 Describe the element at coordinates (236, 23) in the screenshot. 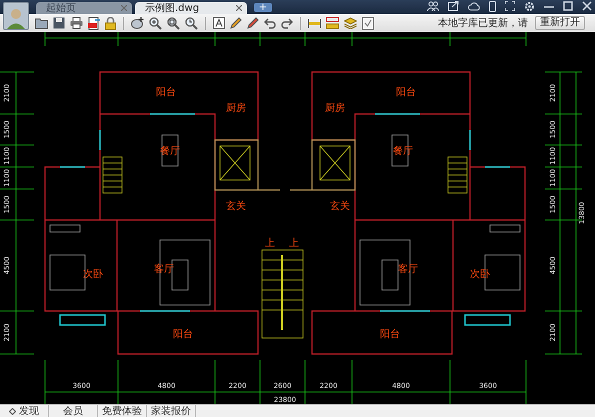

I see `pencil-icon` at that location.